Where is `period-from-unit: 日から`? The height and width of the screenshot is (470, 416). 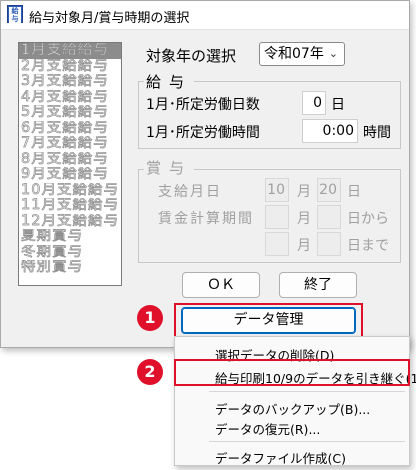 period-from-unit: 日から is located at coordinates (368, 219).